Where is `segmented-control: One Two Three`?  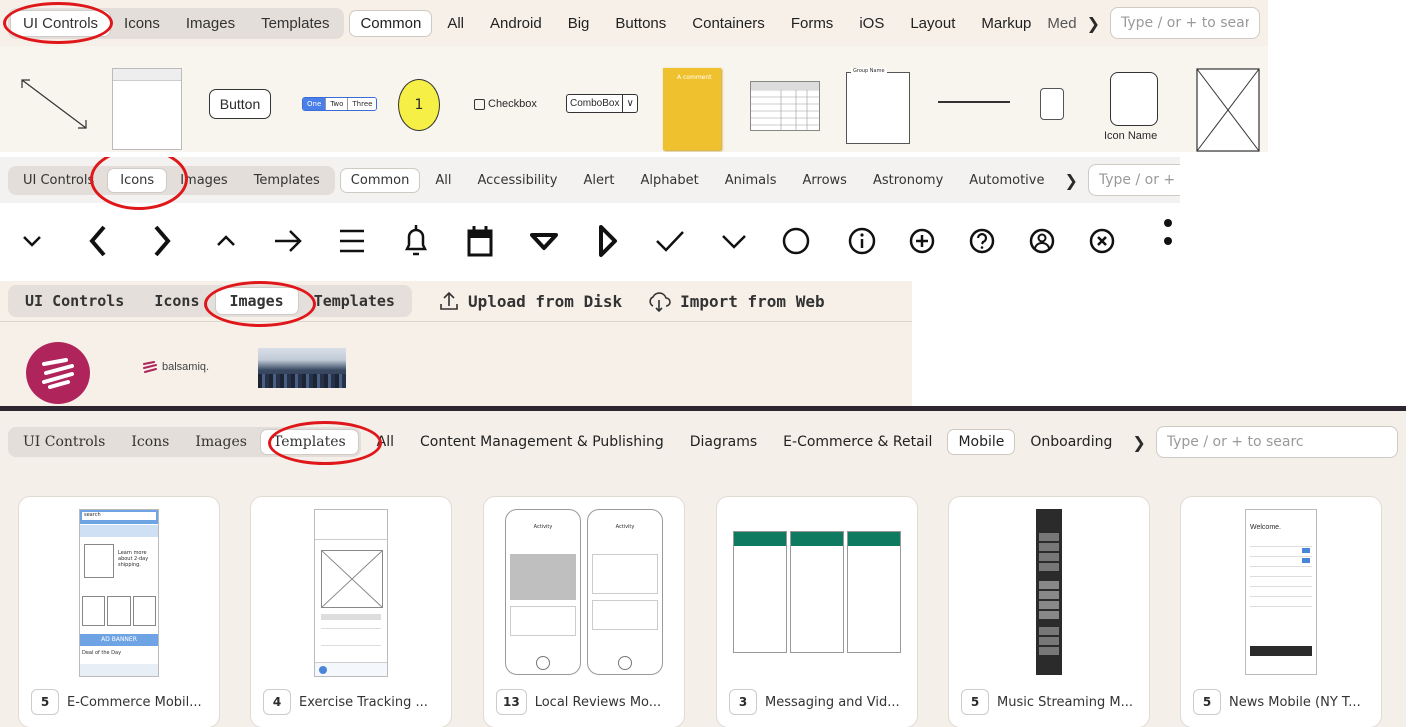 segmented-control: One Two Three is located at coordinates (340, 104).